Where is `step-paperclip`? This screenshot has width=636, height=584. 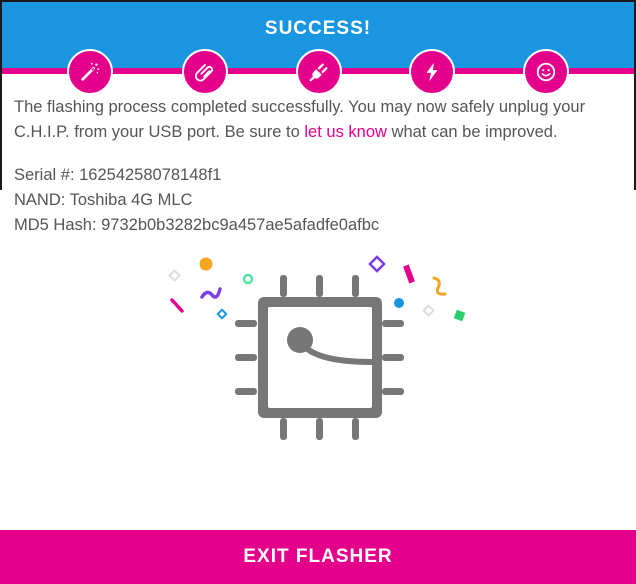
step-paperclip is located at coordinates (205, 72).